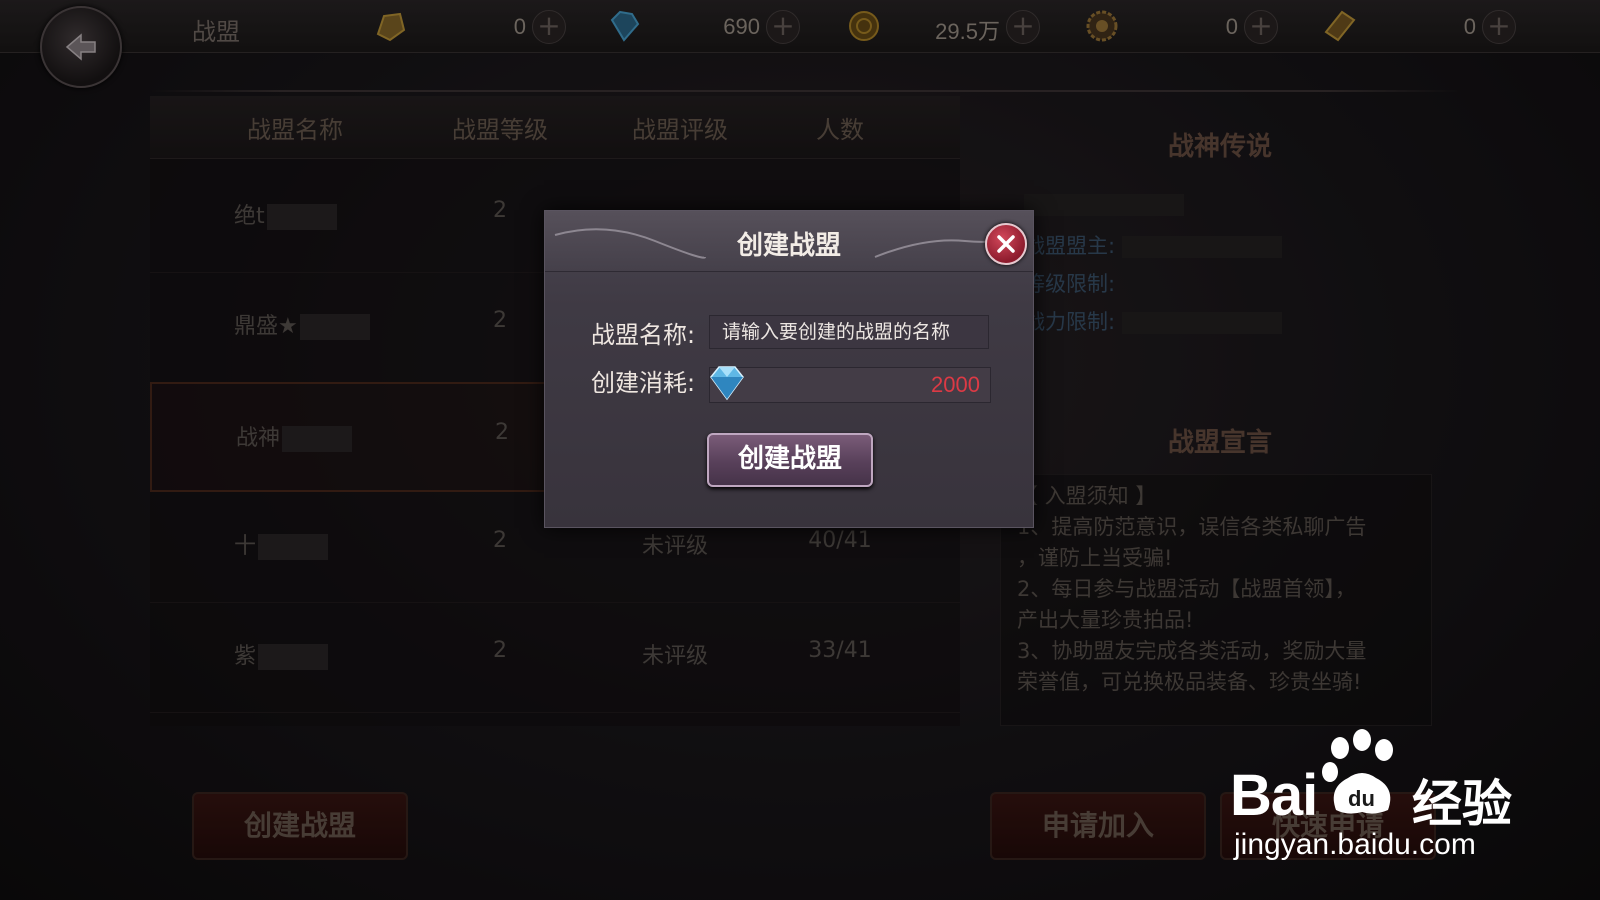  I want to click on cost-display: 2000, so click(850, 385).